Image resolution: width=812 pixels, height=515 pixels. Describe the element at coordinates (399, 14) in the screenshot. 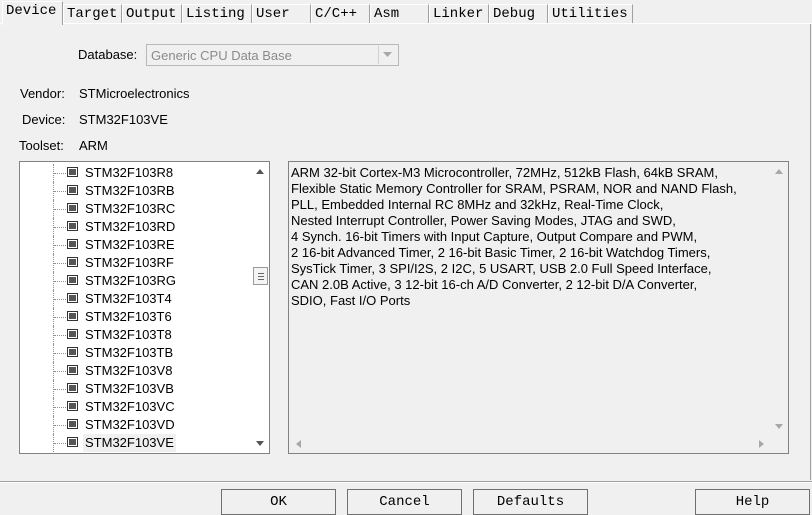

I see `tab-asm: Asm` at that location.